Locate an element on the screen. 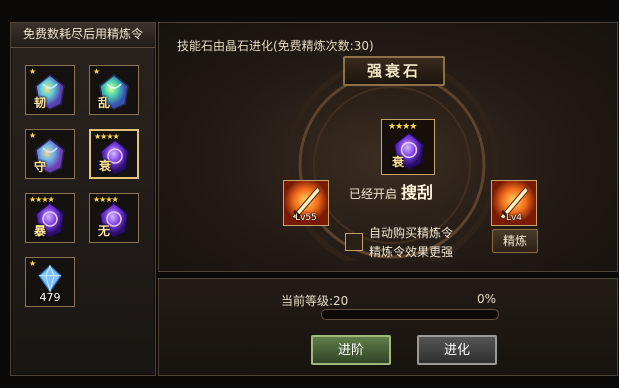 The height and width of the screenshot is (388, 619). refine-button: 精炼 is located at coordinates (515, 241).